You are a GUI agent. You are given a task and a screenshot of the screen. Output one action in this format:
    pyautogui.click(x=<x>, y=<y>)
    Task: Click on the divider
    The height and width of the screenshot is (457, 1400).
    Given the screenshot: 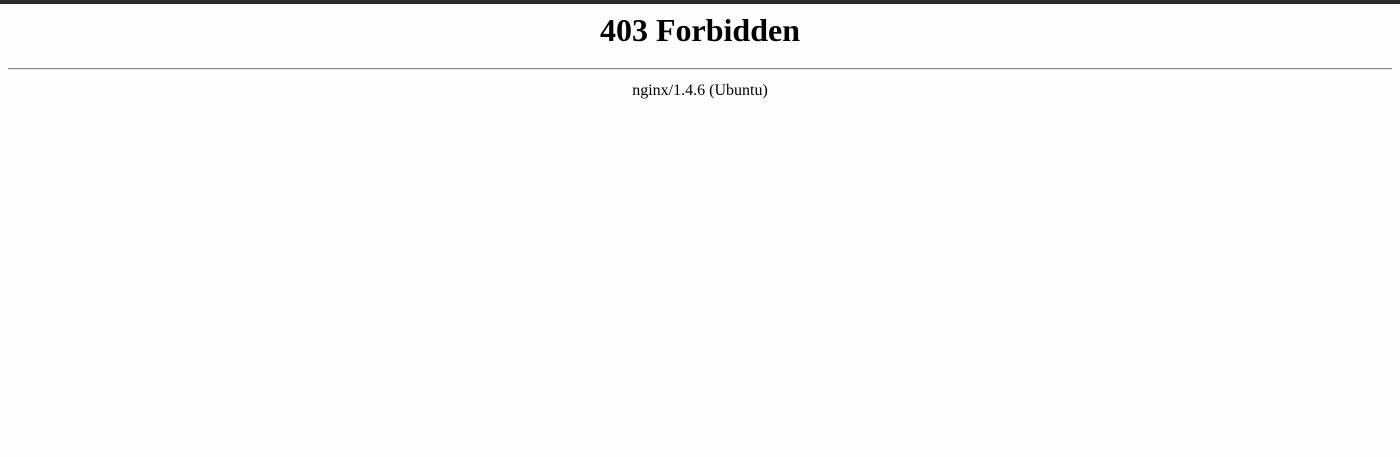 What is the action you would take?
    pyautogui.click(x=700, y=69)
    